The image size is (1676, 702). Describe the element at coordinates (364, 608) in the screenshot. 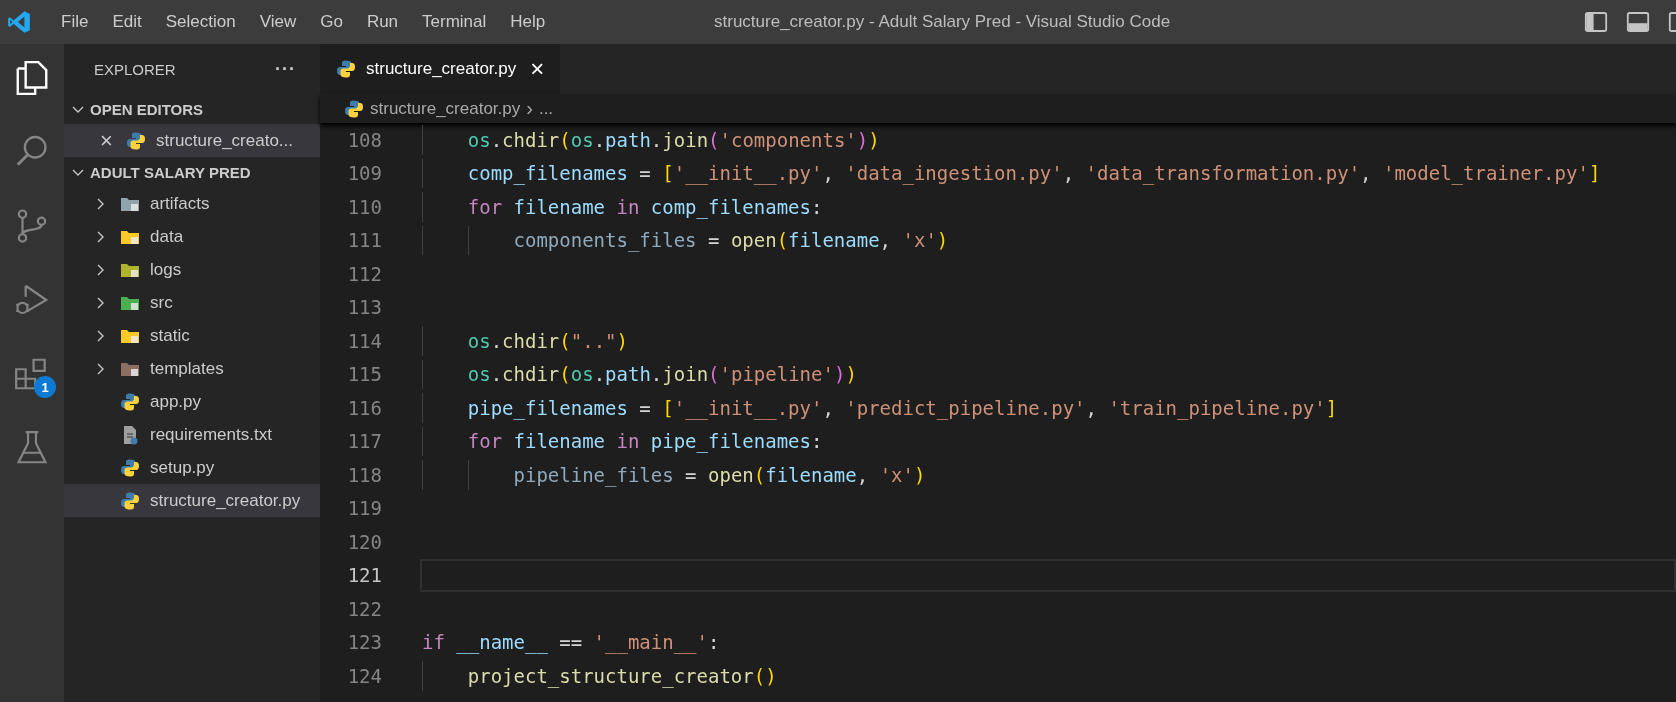

I see `line-number: 122` at that location.